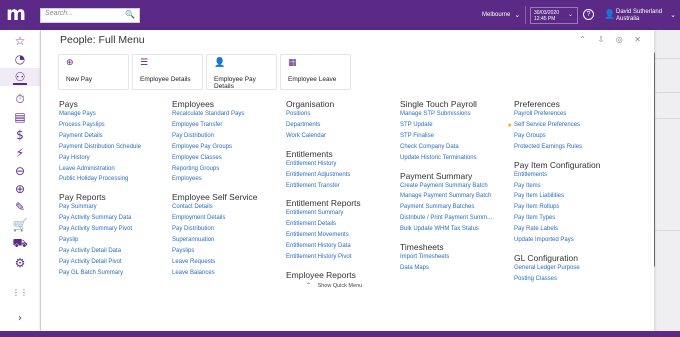 The width and height of the screenshot is (680, 337). I want to click on menu-link: Recalculate Standard Pays, so click(208, 114).